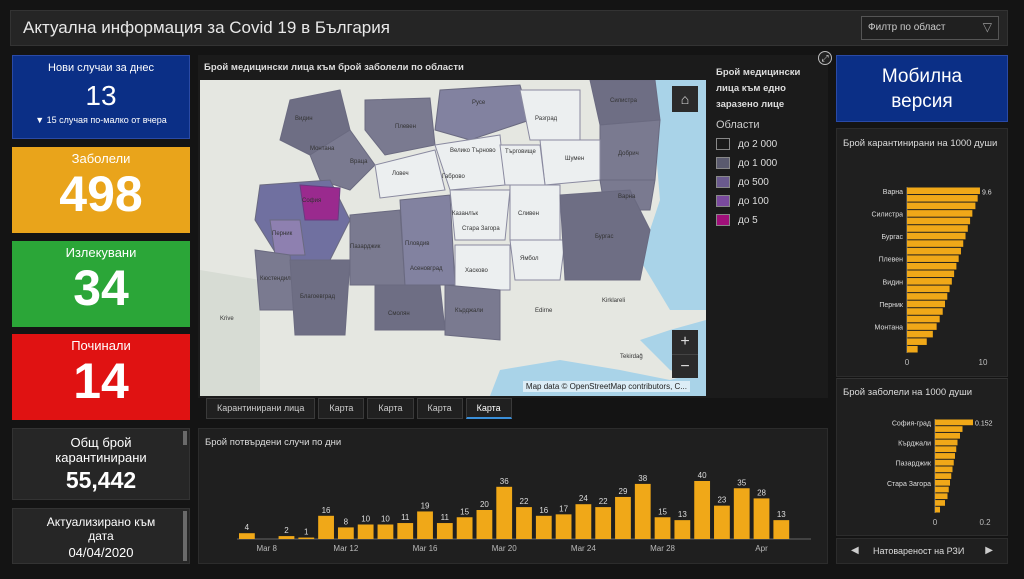  Describe the element at coordinates (922, 88) in the screenshot. I see `mobile-version-button: Мобилна версия` at that location.